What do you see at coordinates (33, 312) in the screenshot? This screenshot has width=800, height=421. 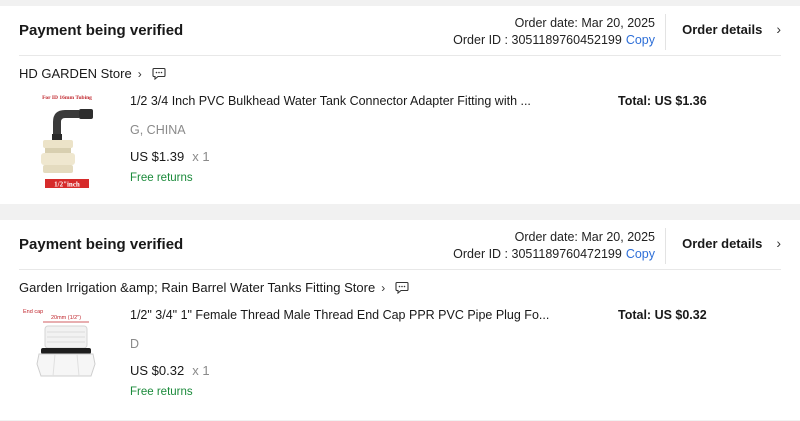 I see `image-caption-top: End cap` at bounding box center [33, 312].